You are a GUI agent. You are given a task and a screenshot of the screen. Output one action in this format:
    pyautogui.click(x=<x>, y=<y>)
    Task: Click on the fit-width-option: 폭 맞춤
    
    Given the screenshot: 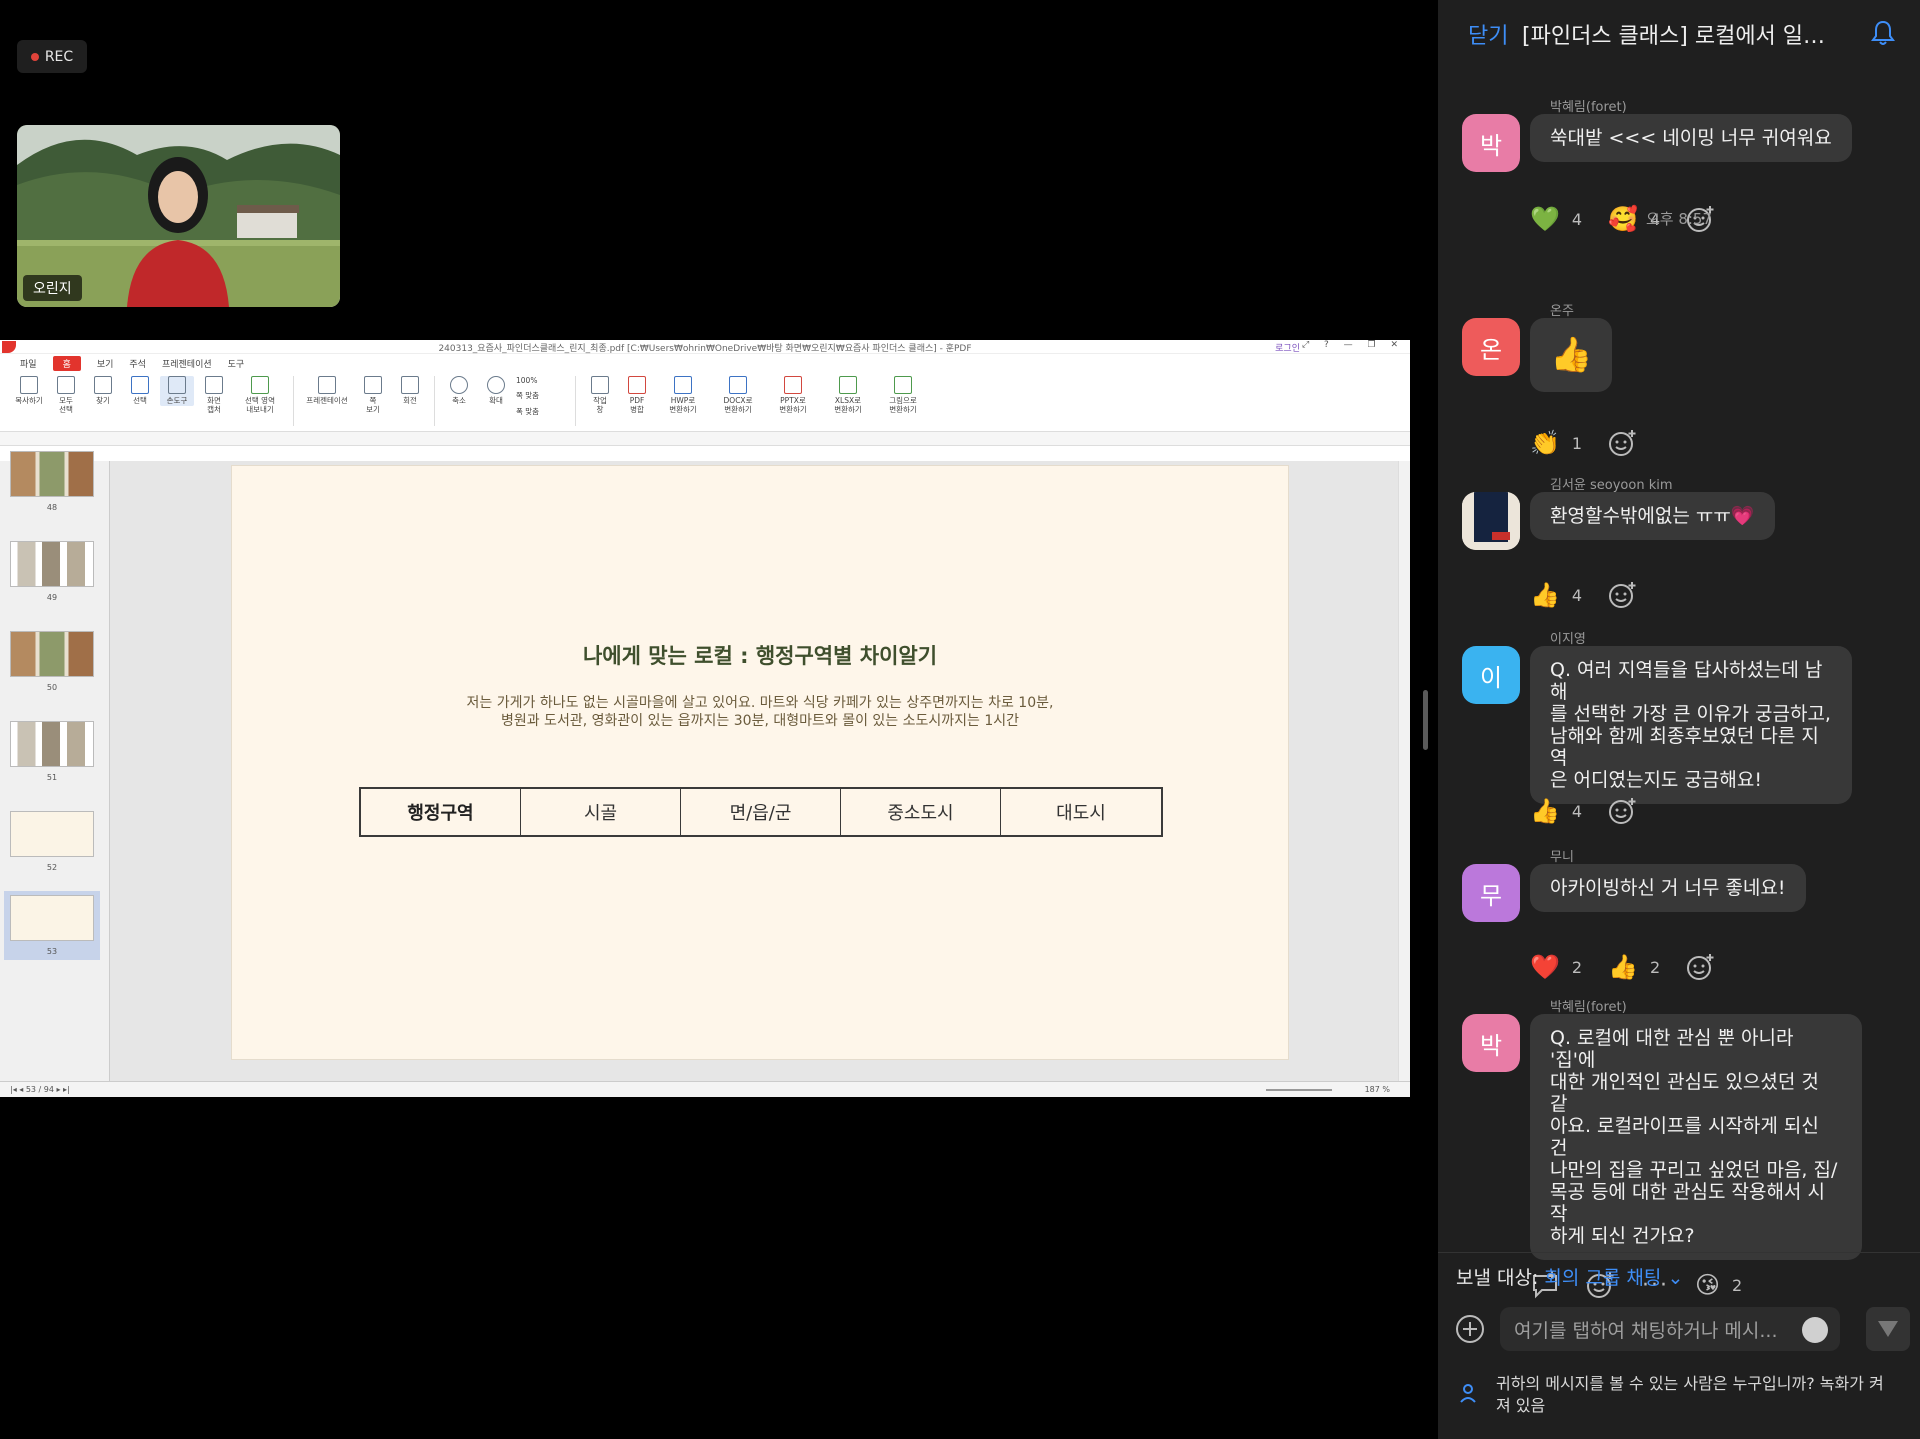 What is the action you would take?
    pyautogui.click(x=542, y=411)
    